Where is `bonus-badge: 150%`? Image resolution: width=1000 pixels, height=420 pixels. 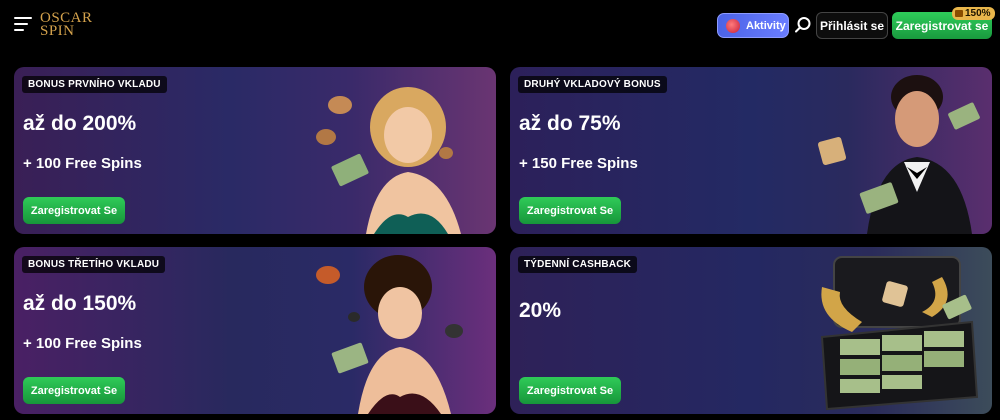 bonus-badge: 150% is located at coordinates (973, 13).